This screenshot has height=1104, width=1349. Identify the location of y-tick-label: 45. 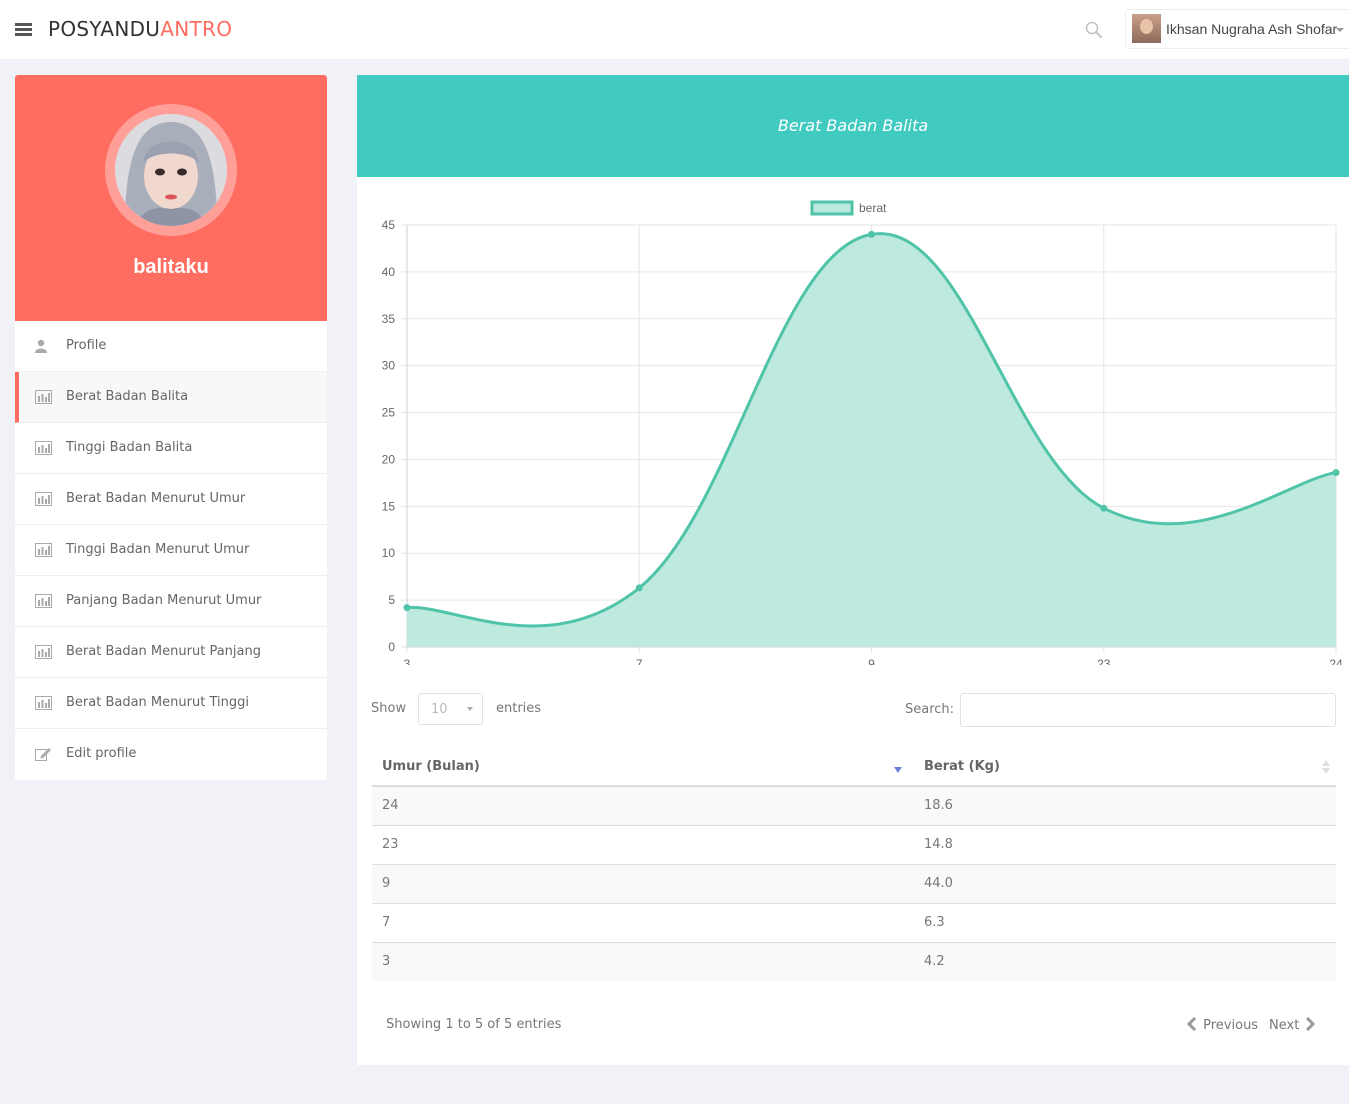
(389, 225).